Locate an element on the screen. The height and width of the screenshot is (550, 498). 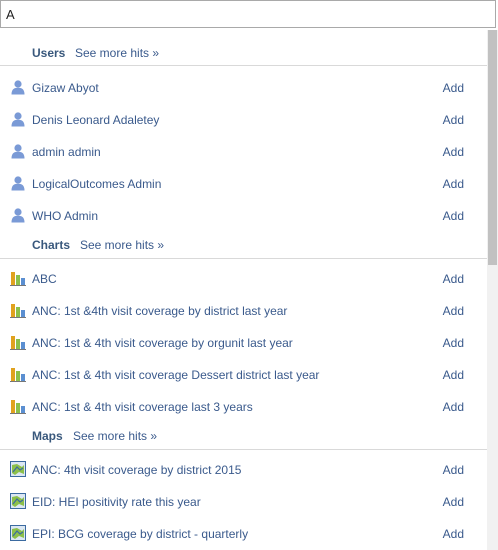
section-header-maps: Maps See more hits » is located at coordinates (243, 432).